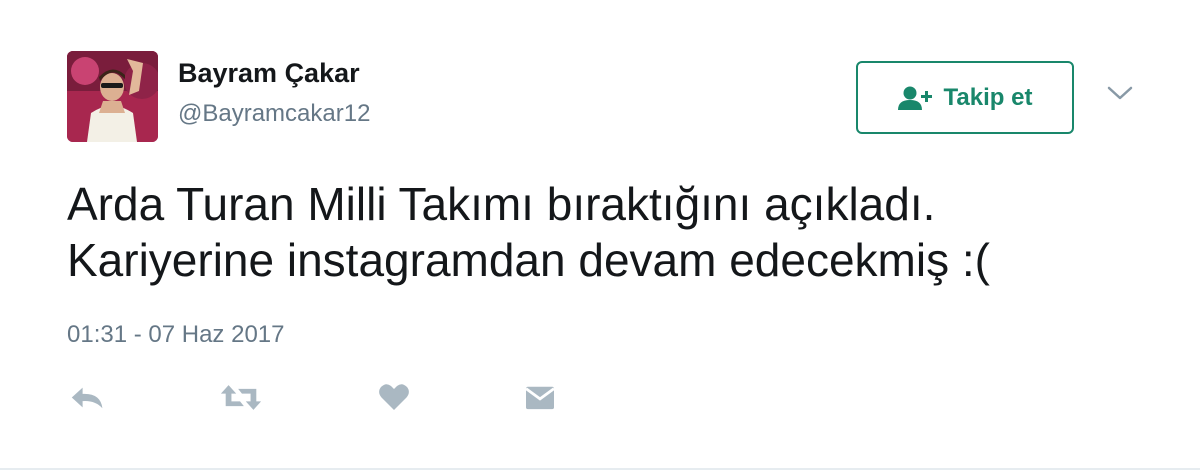  I want to click on tweet-timestamp: 01:31 - 07 Haz 2017, so click(176, 335).